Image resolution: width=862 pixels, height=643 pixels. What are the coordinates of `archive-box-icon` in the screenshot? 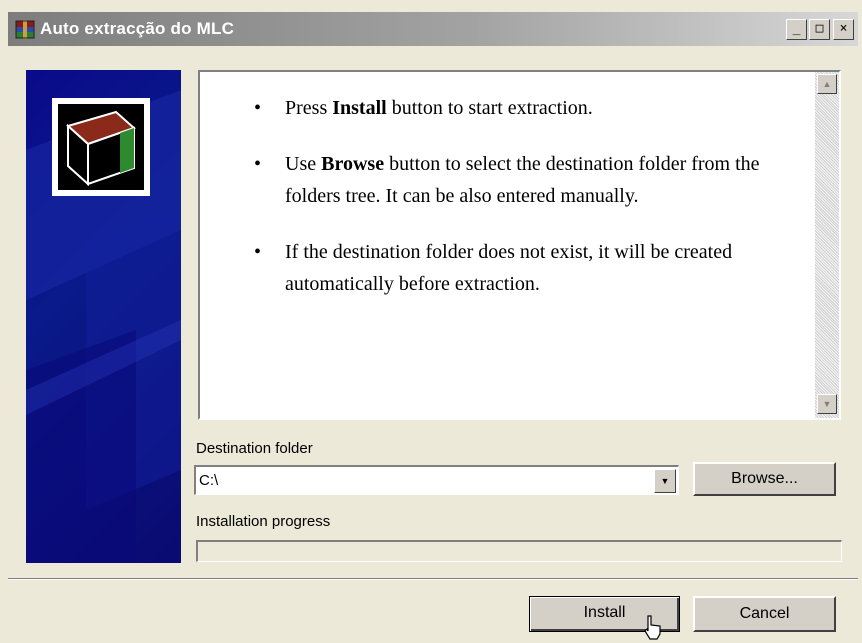 It's located at (100, 148).